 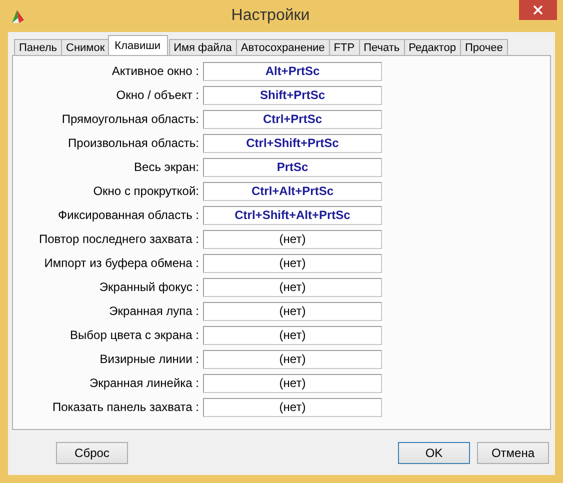 What do you see at coordinates (18, 16) in the screenshot?
I see `app-logo-icon` at bounding box center [18, 16].